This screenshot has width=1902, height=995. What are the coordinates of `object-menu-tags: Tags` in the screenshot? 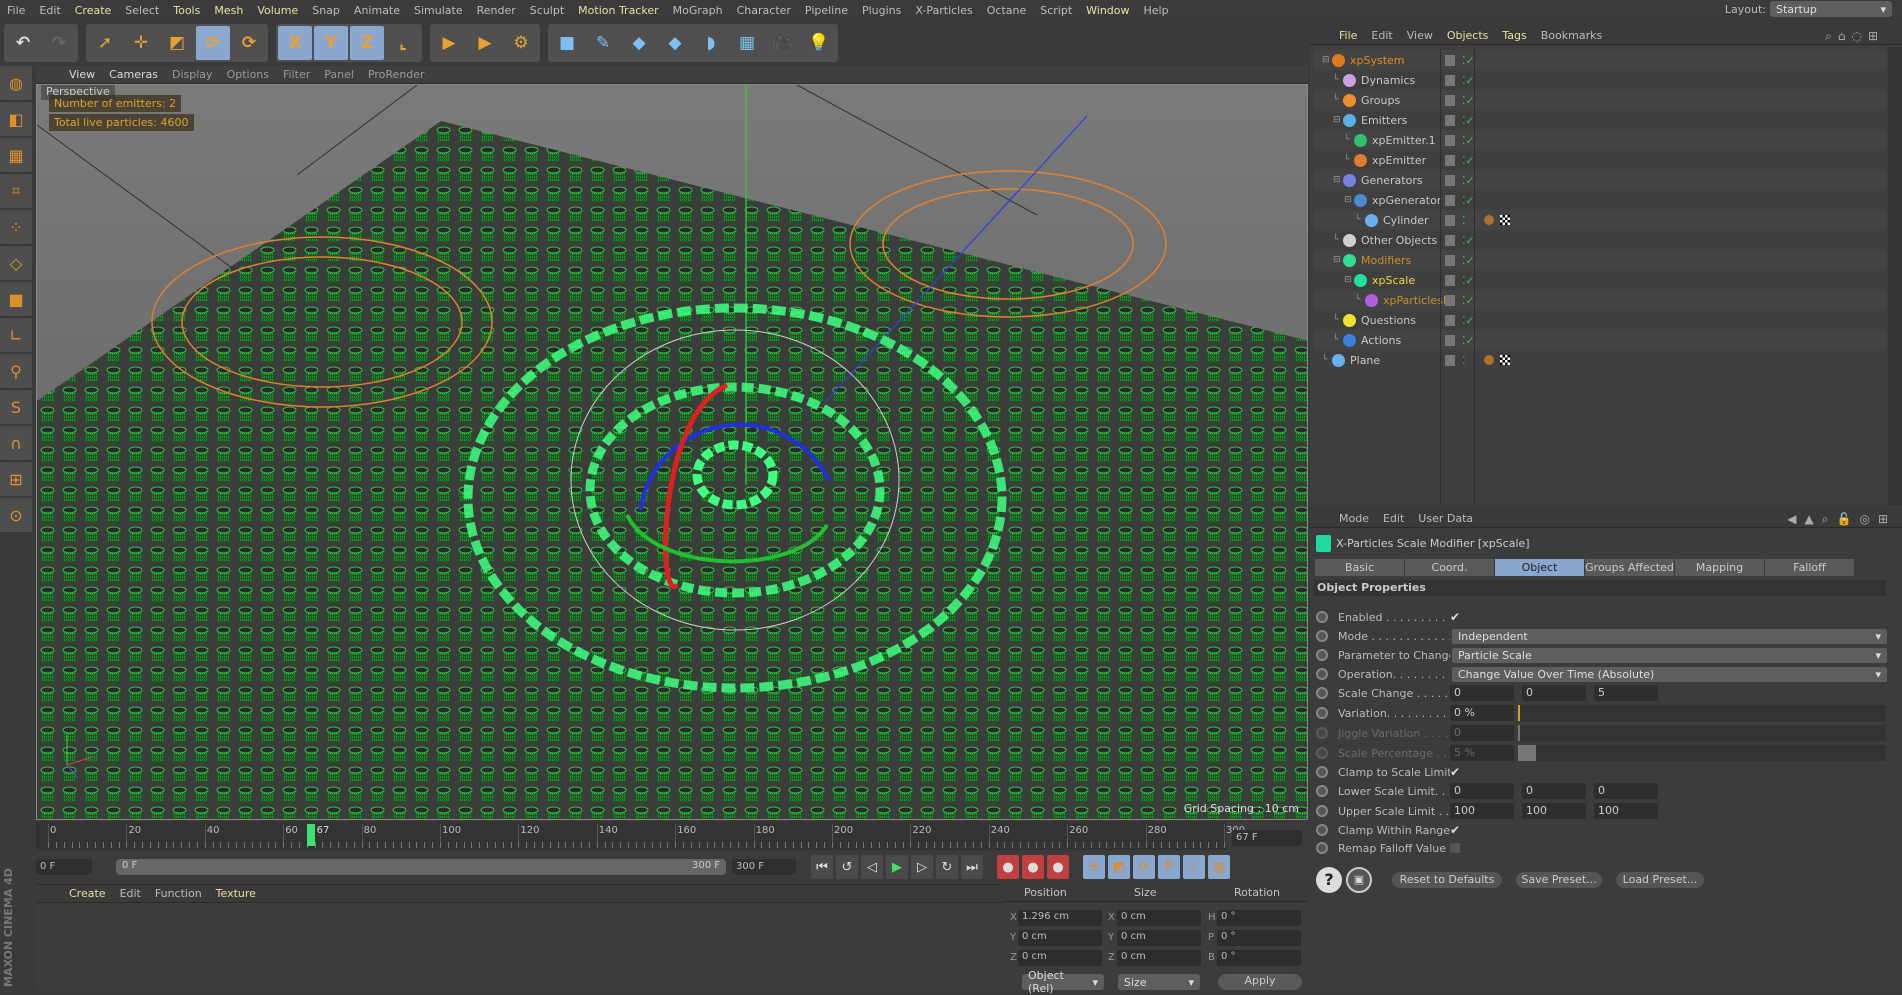 It's located at (1514, 35).